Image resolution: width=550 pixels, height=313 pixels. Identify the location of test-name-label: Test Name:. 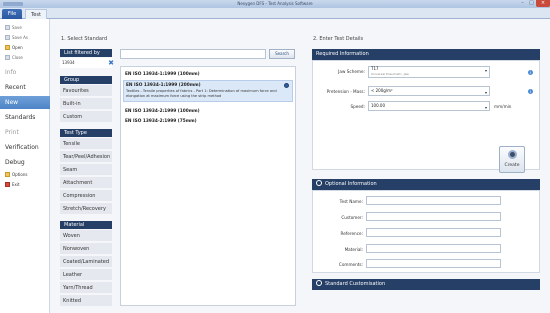
(351, 201).